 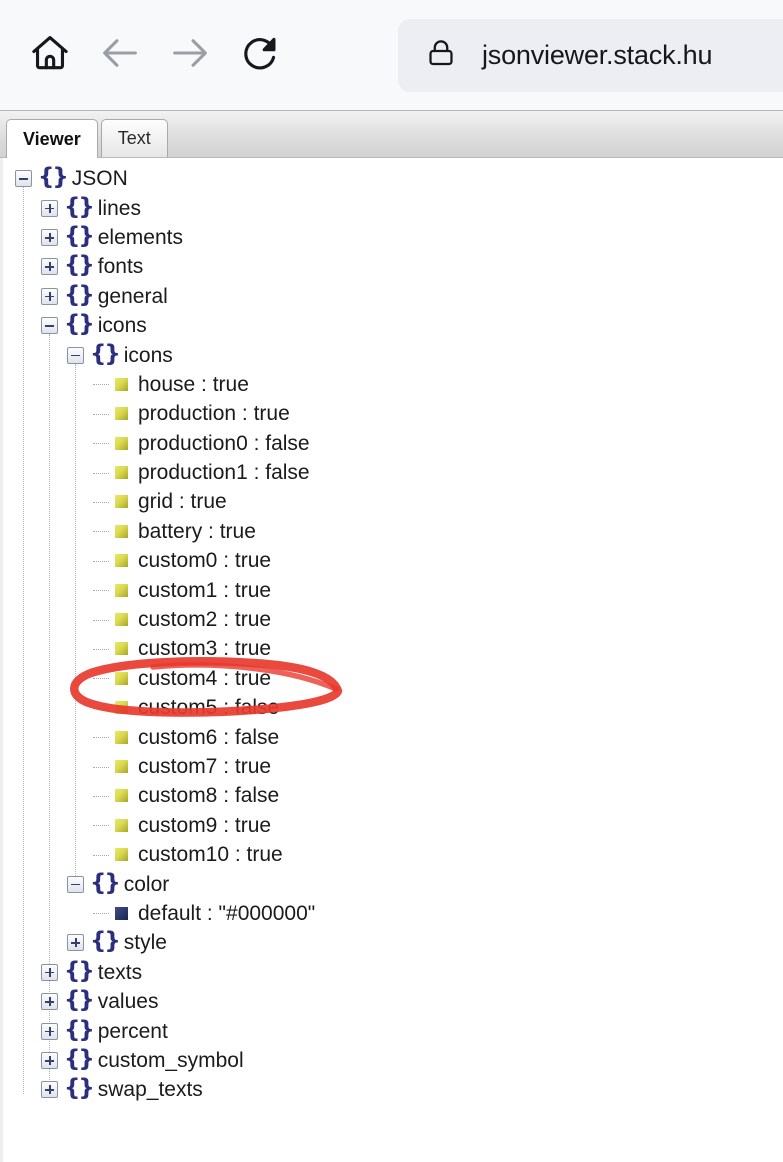 I want to click on tree-row: {} values, so click(x=393, y=1001).